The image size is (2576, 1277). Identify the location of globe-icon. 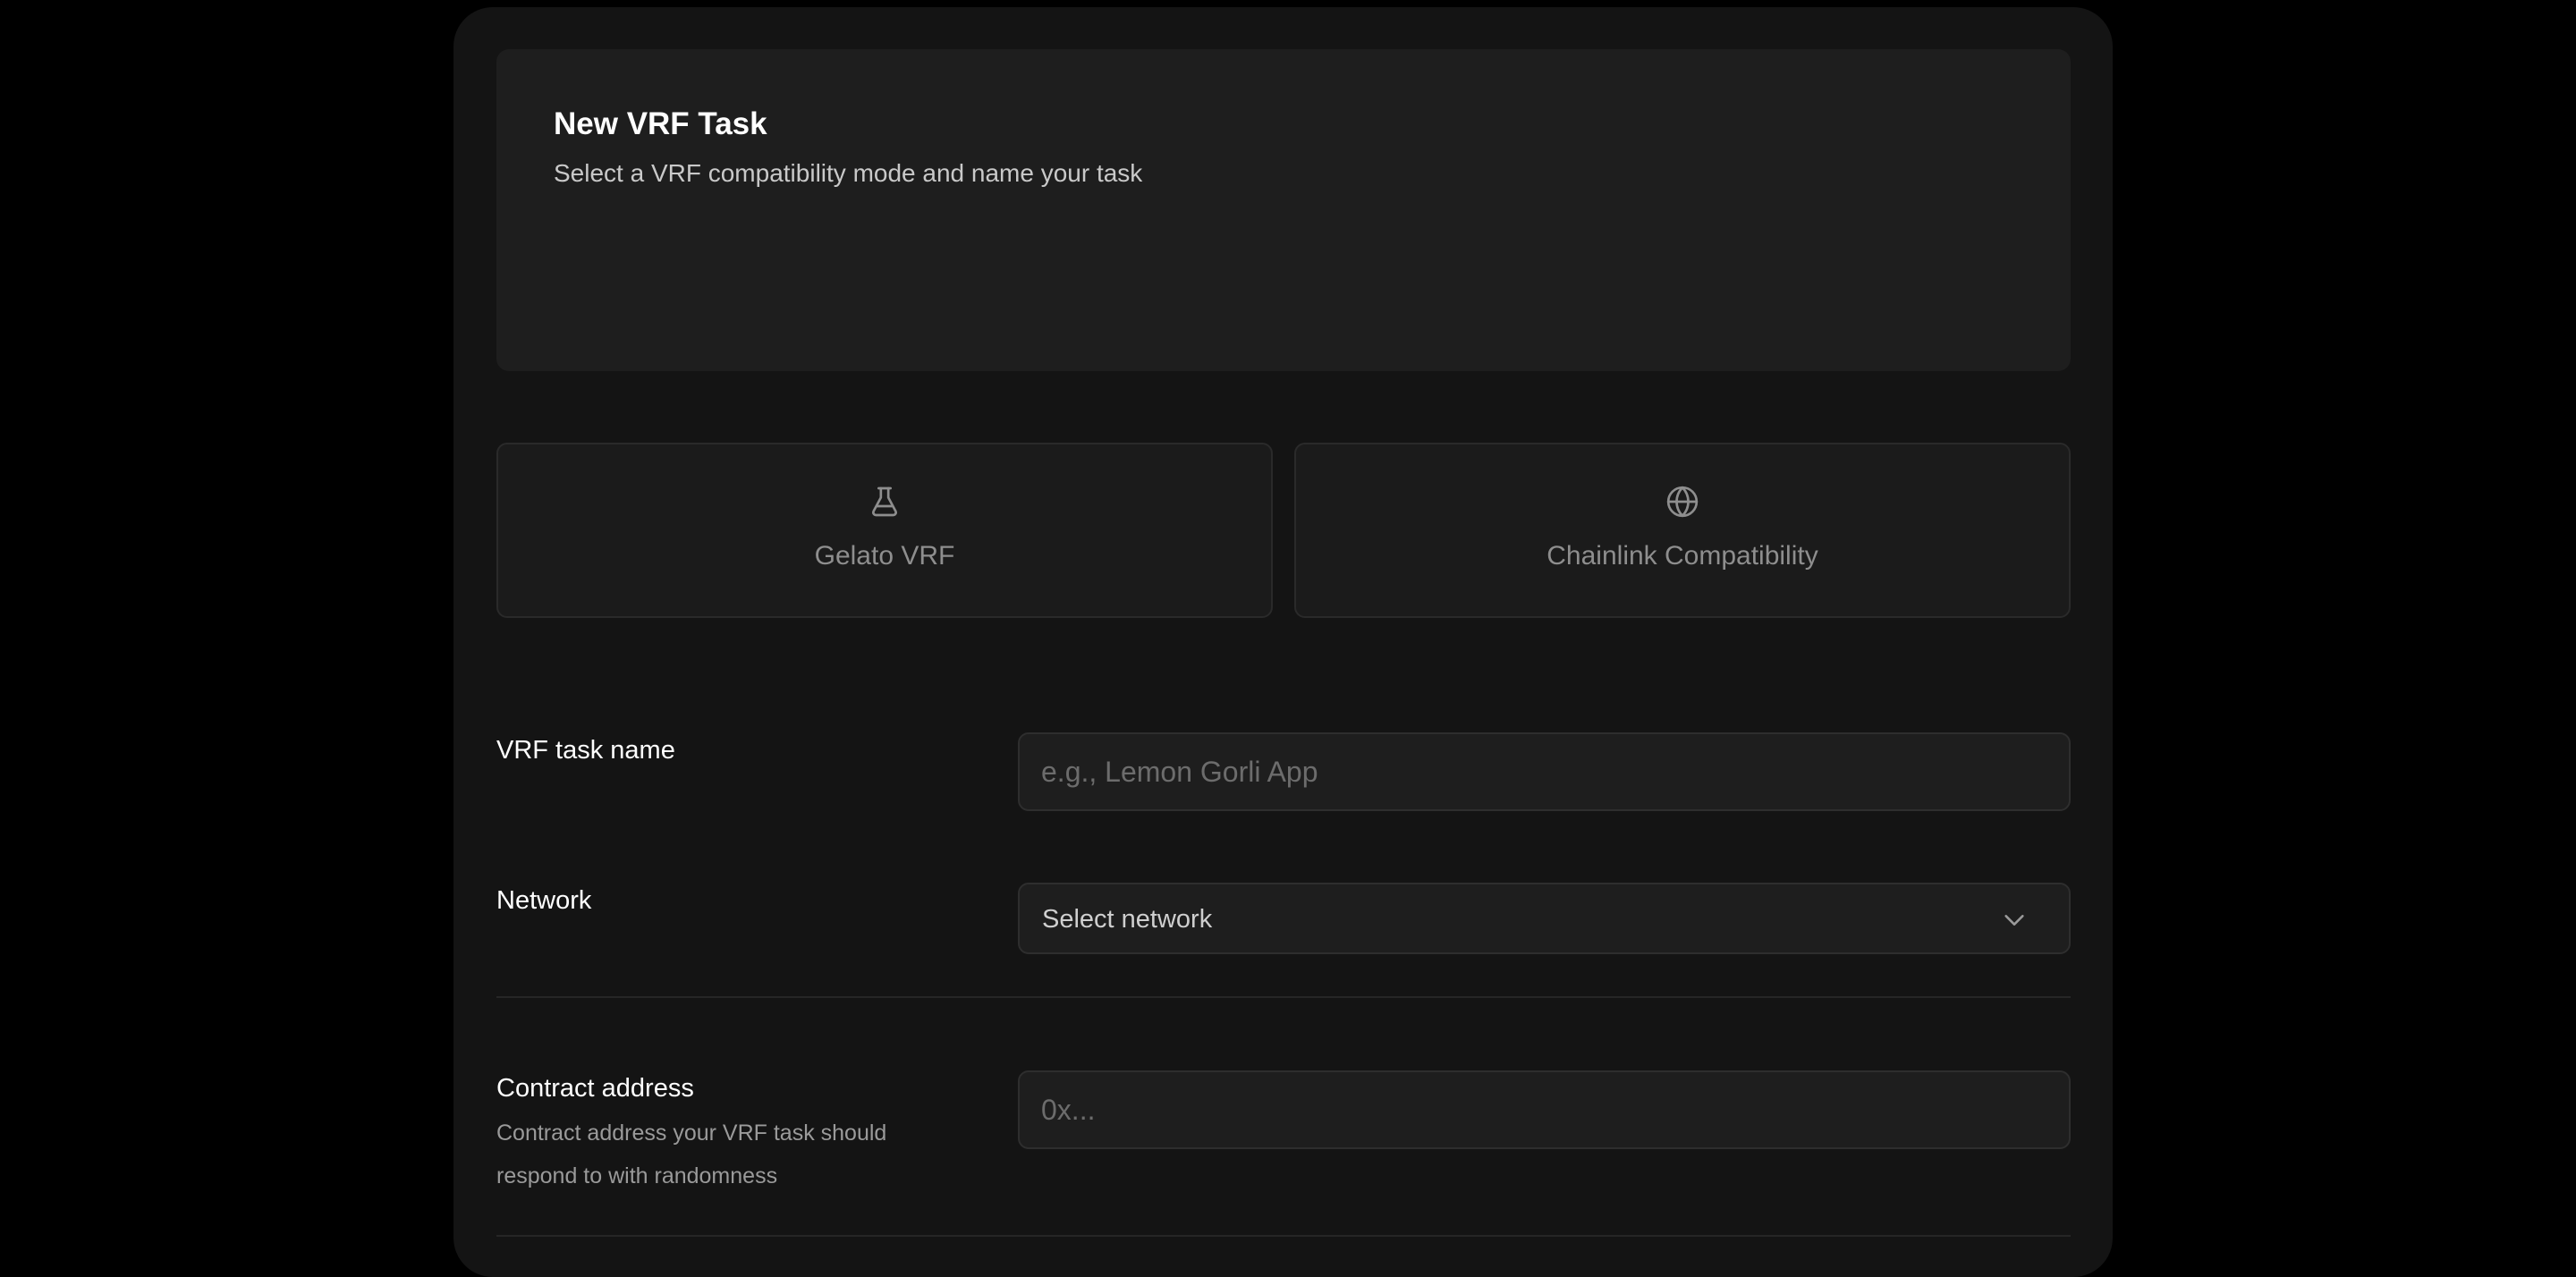
(1682, 502).